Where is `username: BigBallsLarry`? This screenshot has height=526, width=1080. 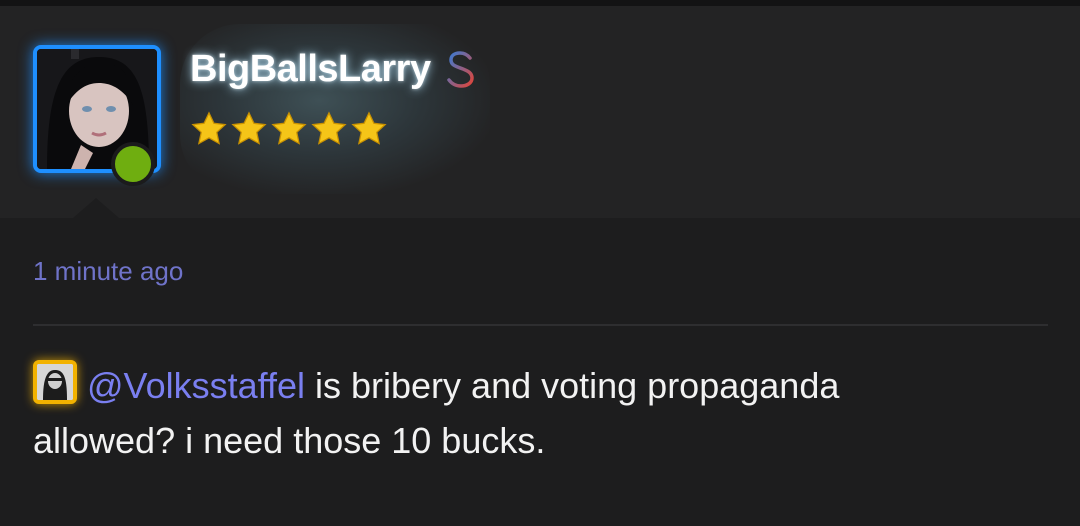
username: BigBallsLarry is located at coordinates (310, 69).